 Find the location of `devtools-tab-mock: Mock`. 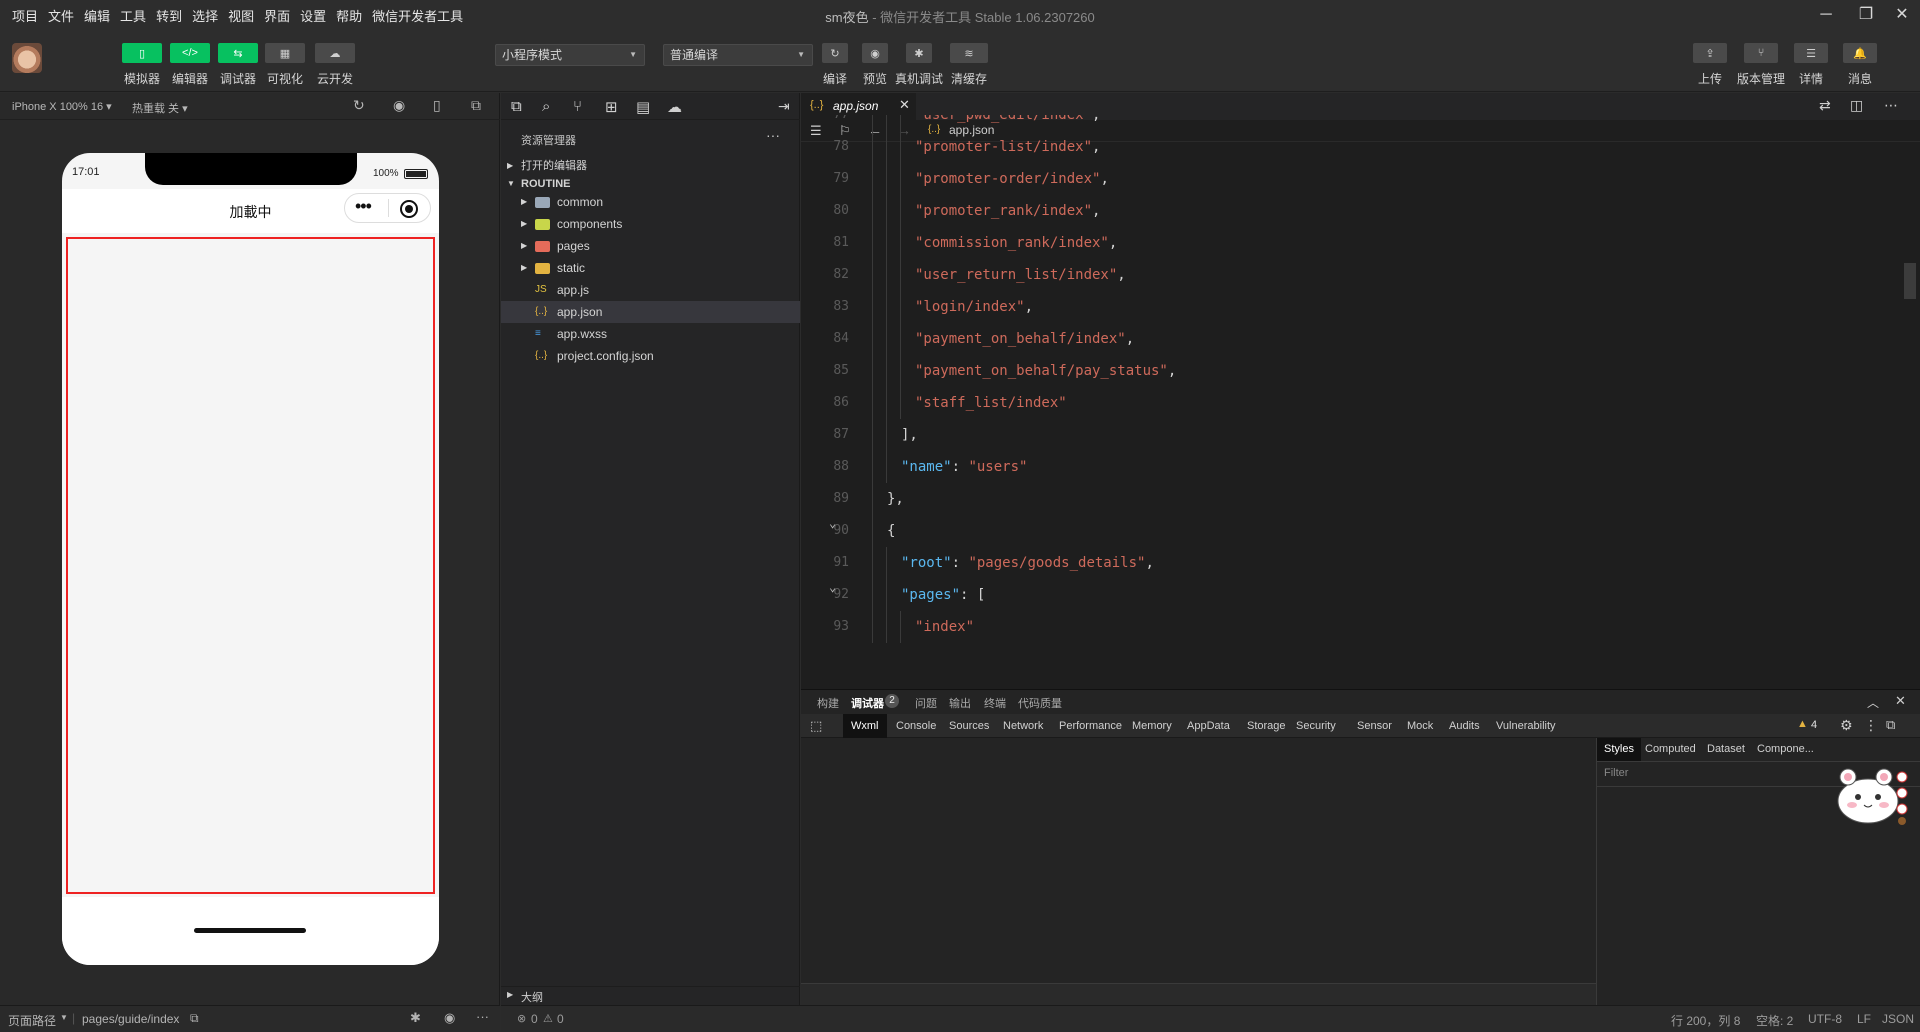

devtools-tab-mock: Mock is located at coordinates (1420, 726).